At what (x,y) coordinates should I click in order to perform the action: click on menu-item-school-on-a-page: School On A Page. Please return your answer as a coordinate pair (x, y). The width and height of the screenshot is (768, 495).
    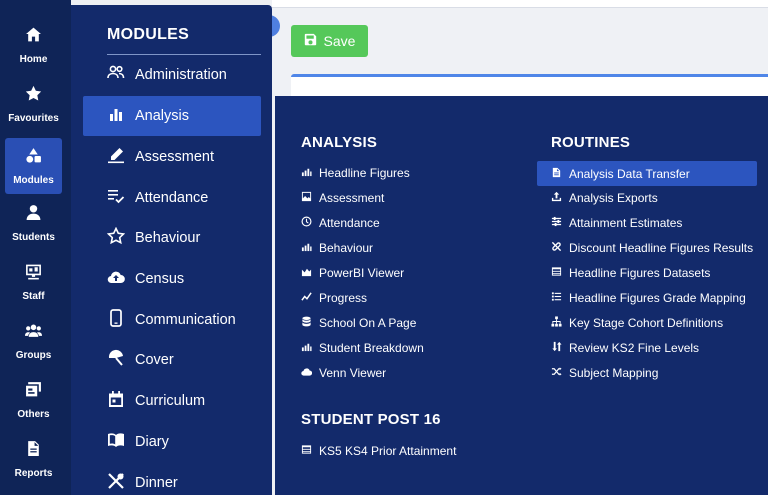
    Looking at the image, I should click on (358, 323).